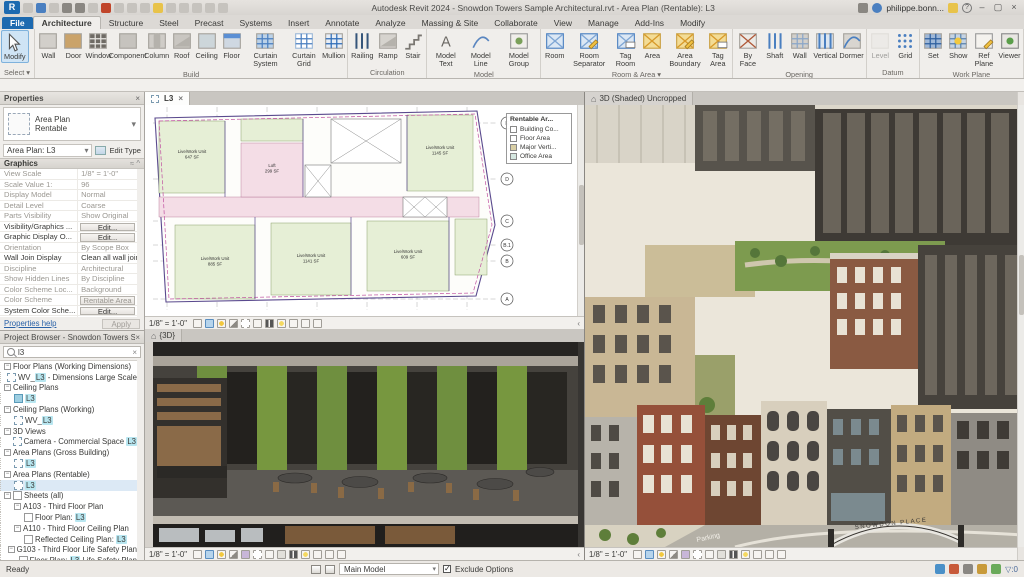 The height and width of the screenshot is (577, 1024). What do you see at coordinates (68, 300) in the screenshot?
I see `property-row-color-scheme: Color Scheme Rentable Area` at bounding box center [68, 300].